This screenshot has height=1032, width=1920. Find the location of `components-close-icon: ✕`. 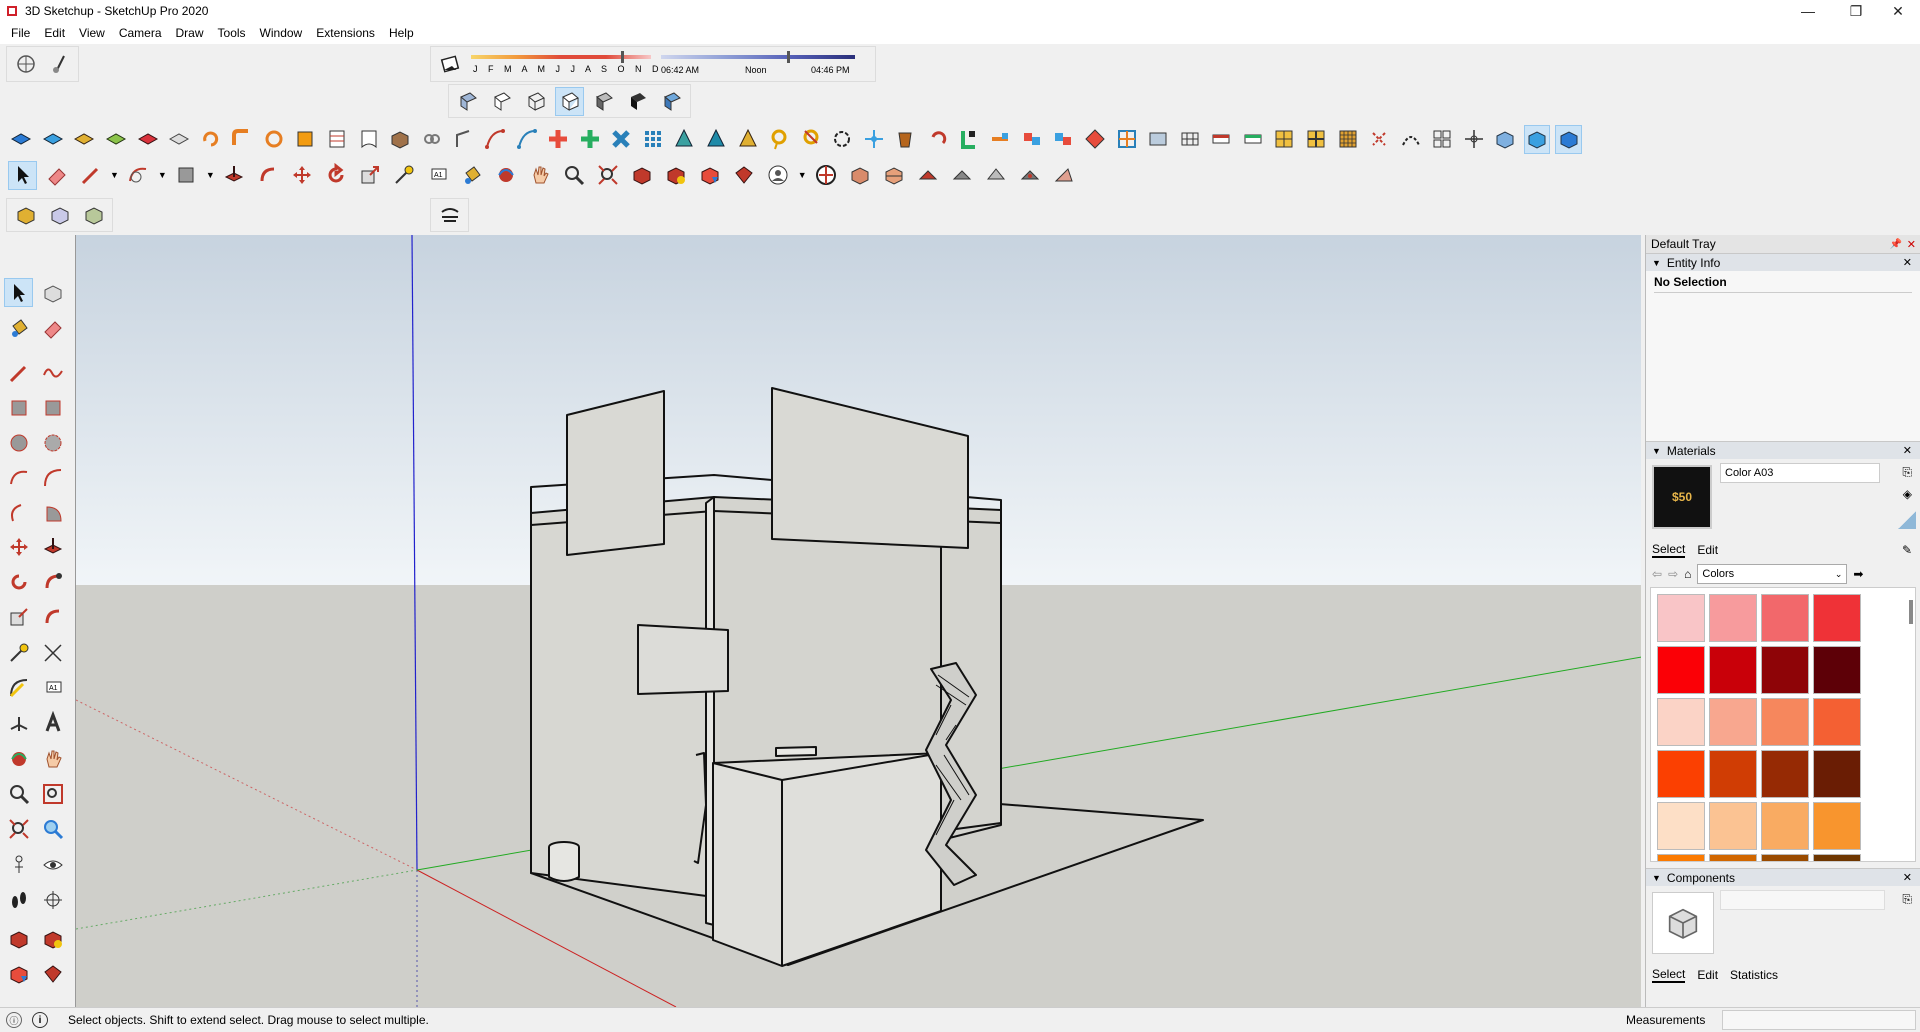

components-close-icon: ✕ is located at coordinates (1907, 877).